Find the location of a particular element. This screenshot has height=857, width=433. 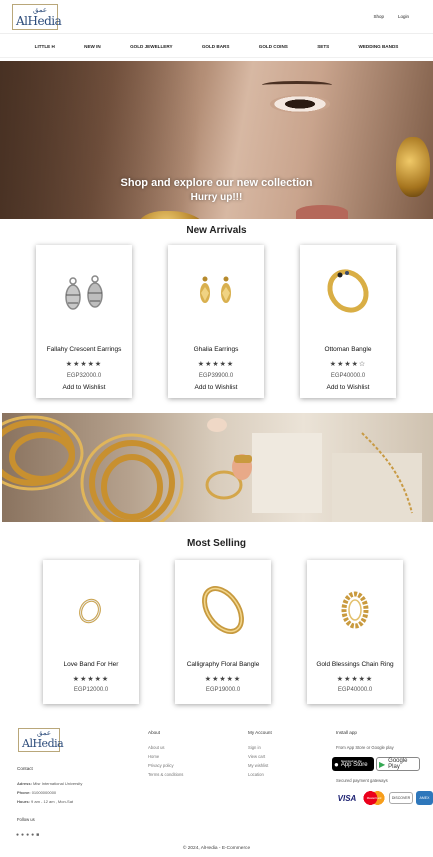

contact-hours: Hours: 9 am - 12 am , Mon-Sat is located at coordinates (45, 801).